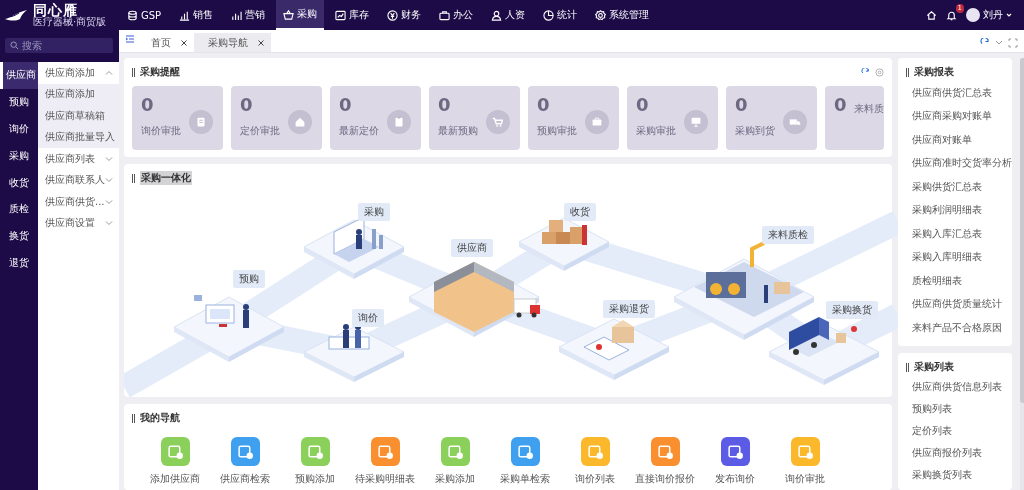 The height and width of the screenshot is (490, 1024). I want to click on quick-nav-link: 预购添加, so click(315, 461).